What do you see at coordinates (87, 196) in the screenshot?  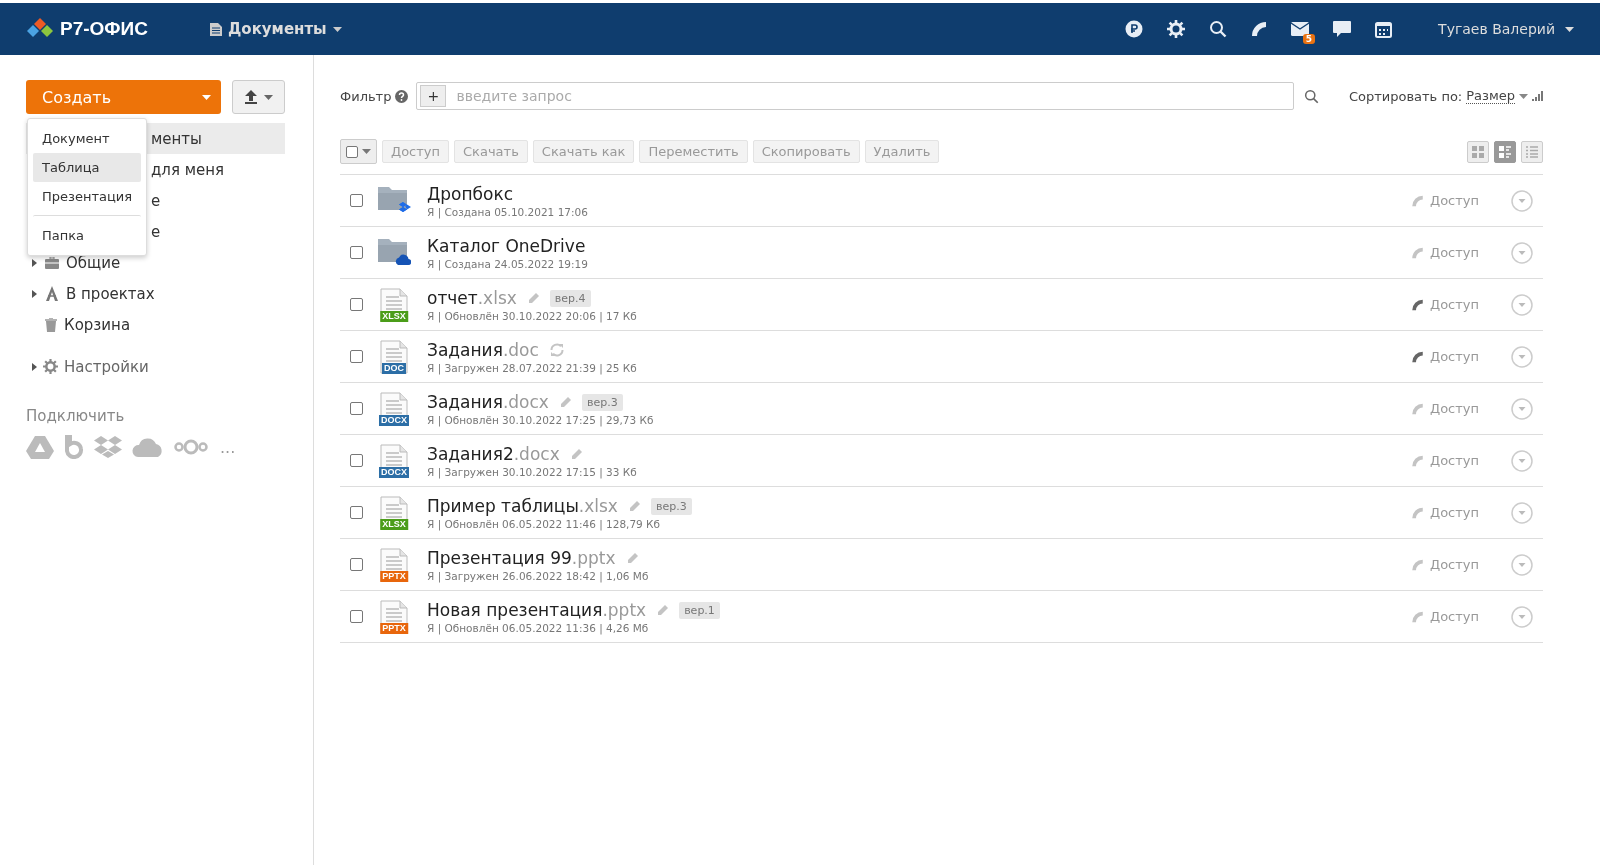 I see `menu-item: Презентация` at bounding box center [87, 196].